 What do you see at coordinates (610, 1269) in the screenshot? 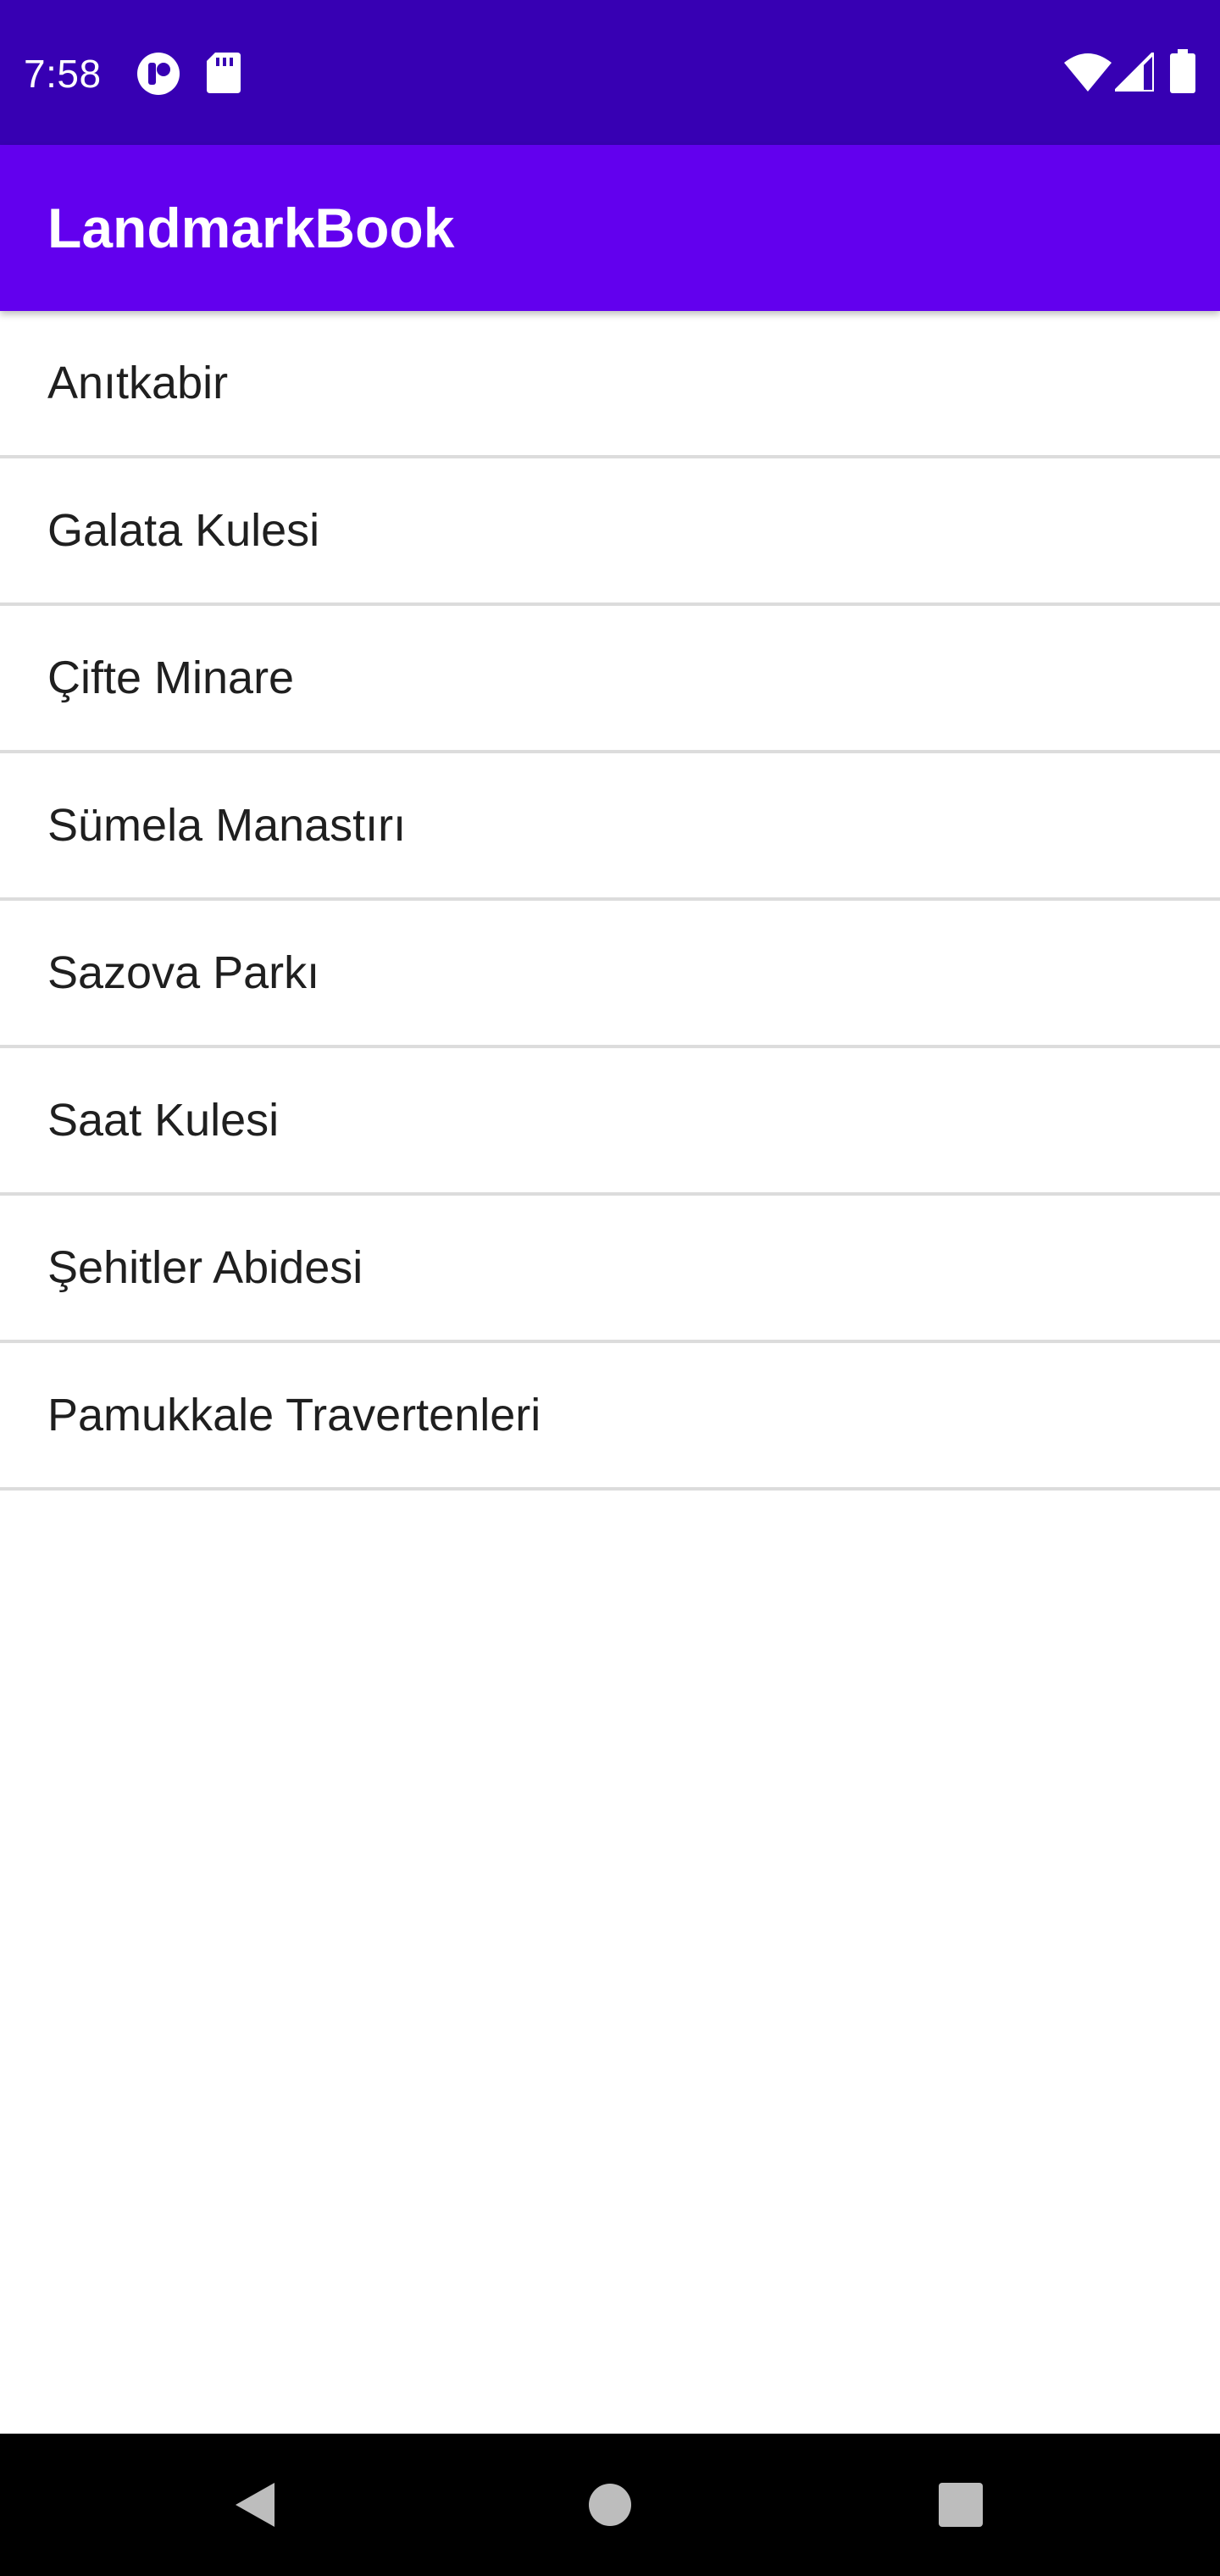
I see `list-item: Şehitler Abidesi` at bounding box center [610, 1269].